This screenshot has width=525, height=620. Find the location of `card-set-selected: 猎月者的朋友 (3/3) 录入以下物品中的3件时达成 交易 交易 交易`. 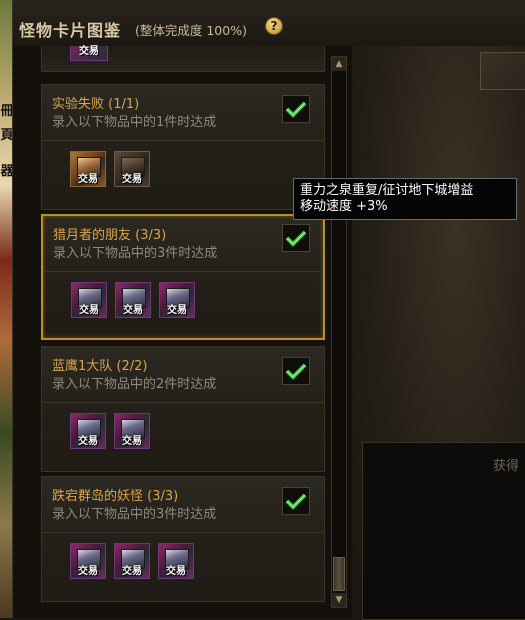

card-set-selected: 猎月者的朋友 (3/3) 录入以下物品中的3件时达成 交易 交易 交易 is located at coordinates (183, 277).